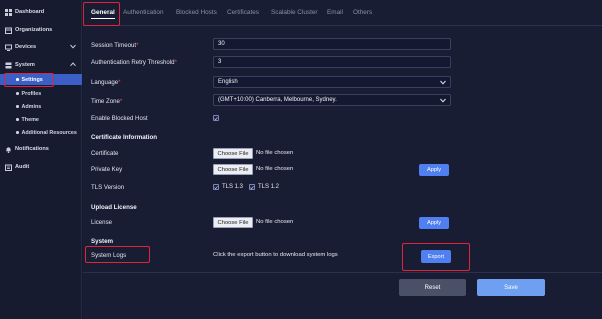 This screenshot has height=319, width=602. Describe the element at coordinates (233, 222) in the screenshot. I see `license-choose-file-button: Choose File` at that location.